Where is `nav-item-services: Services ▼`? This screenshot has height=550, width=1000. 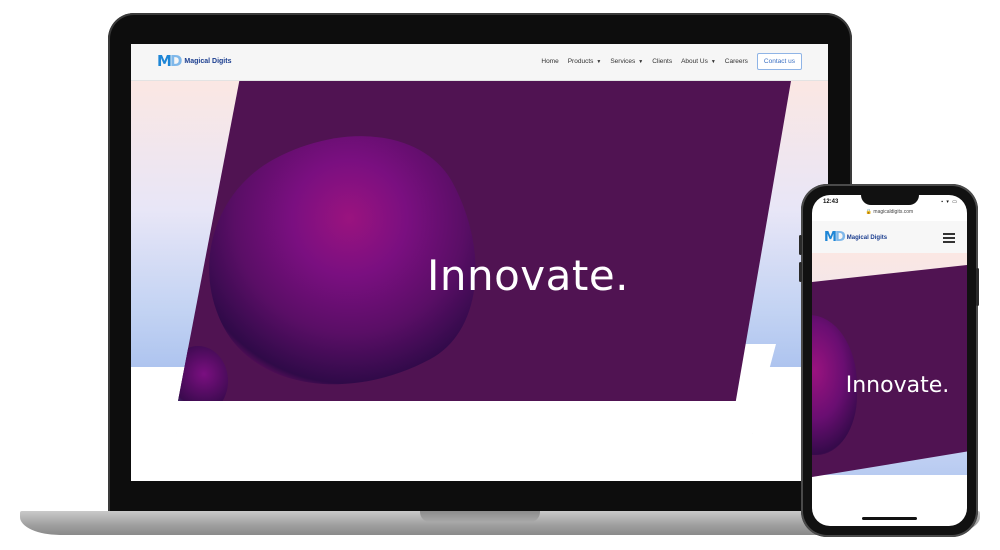 nav-item-services: Services ▼ is located at coordinates (626, 61).